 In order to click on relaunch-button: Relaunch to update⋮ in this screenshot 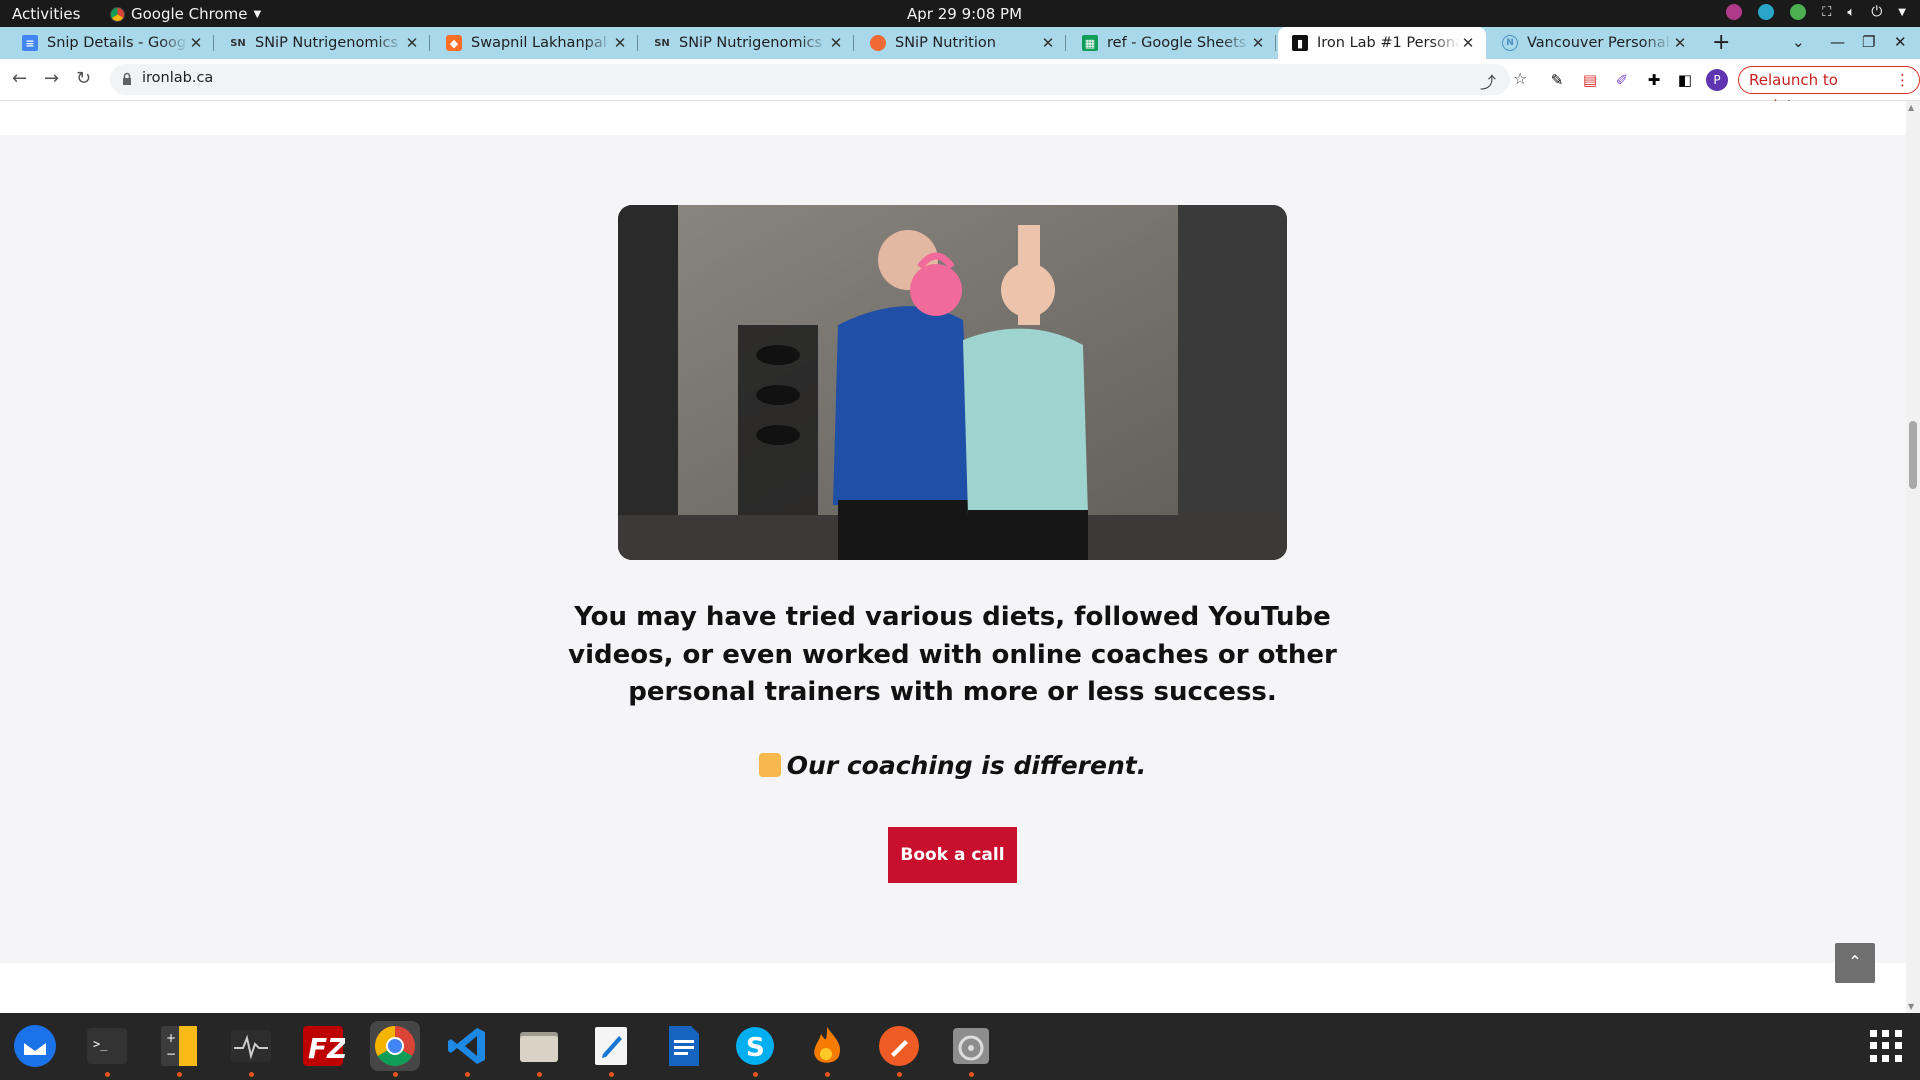, I will do `click(1829, 90)`.